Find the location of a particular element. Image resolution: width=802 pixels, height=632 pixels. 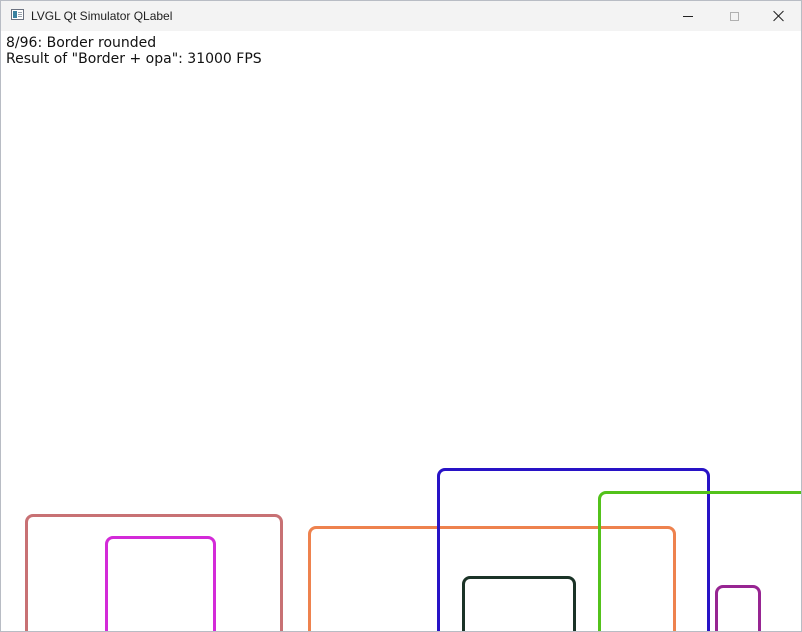

close-button is located at coordinates (778, 16).